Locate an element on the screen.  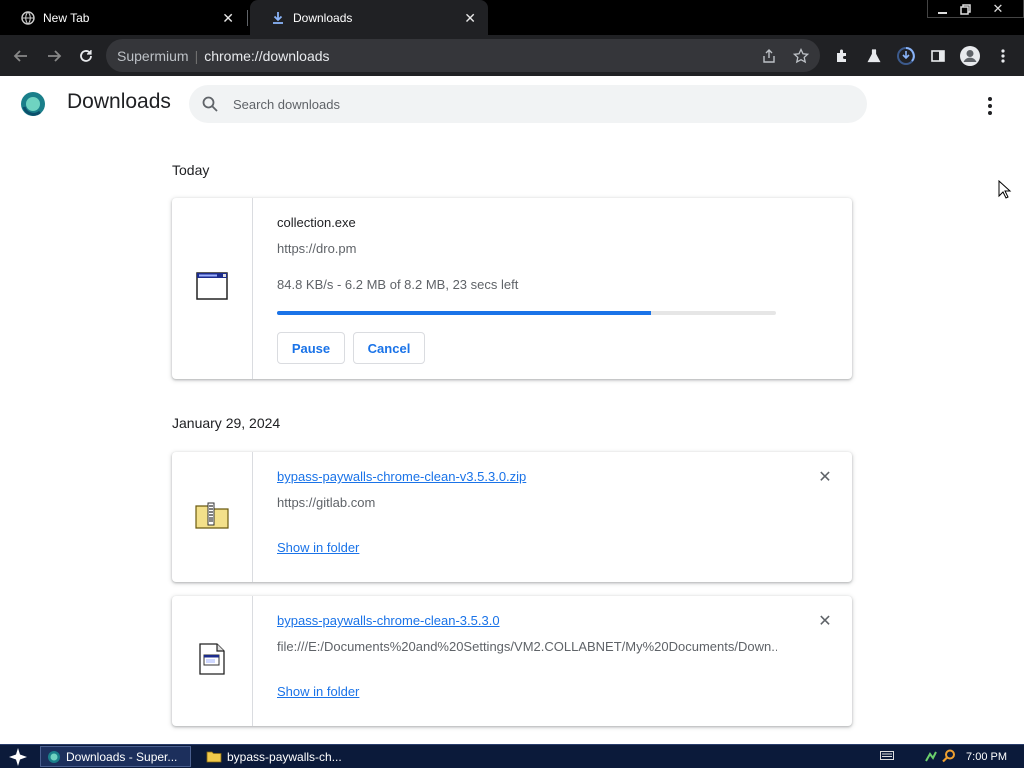
browser-brand: Supermium is located at coordinates (153, 56).